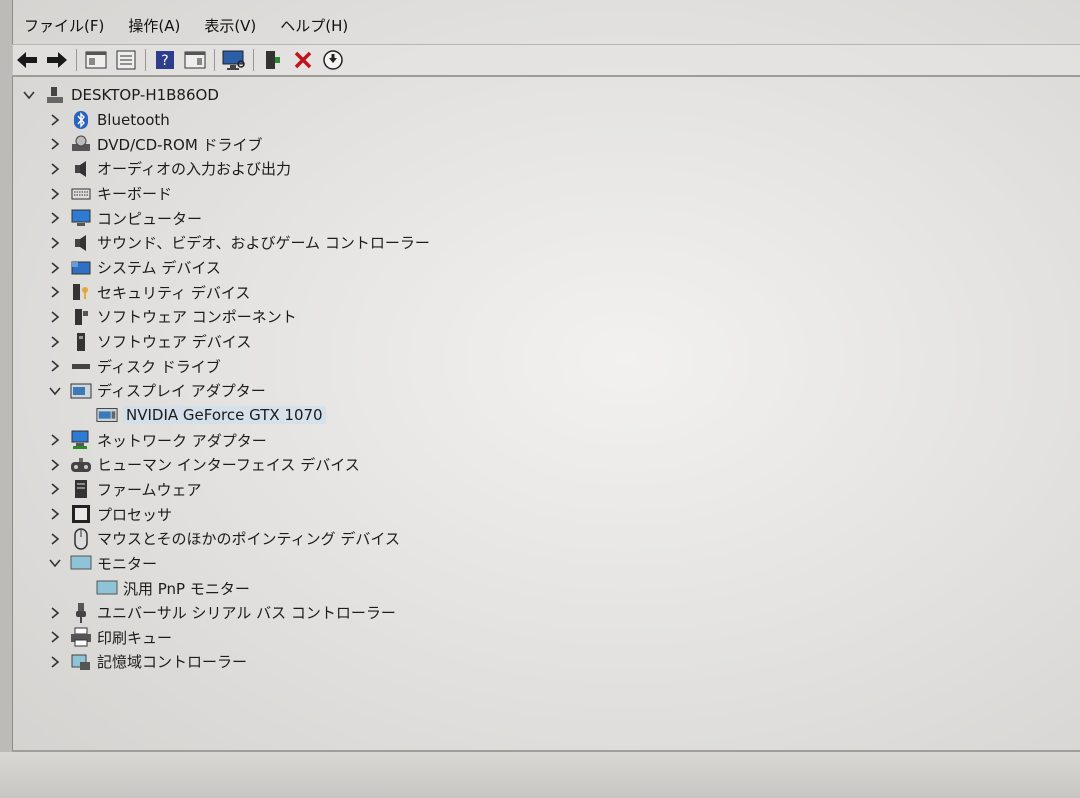  I want to click on sound-icon, so click(81, 243).